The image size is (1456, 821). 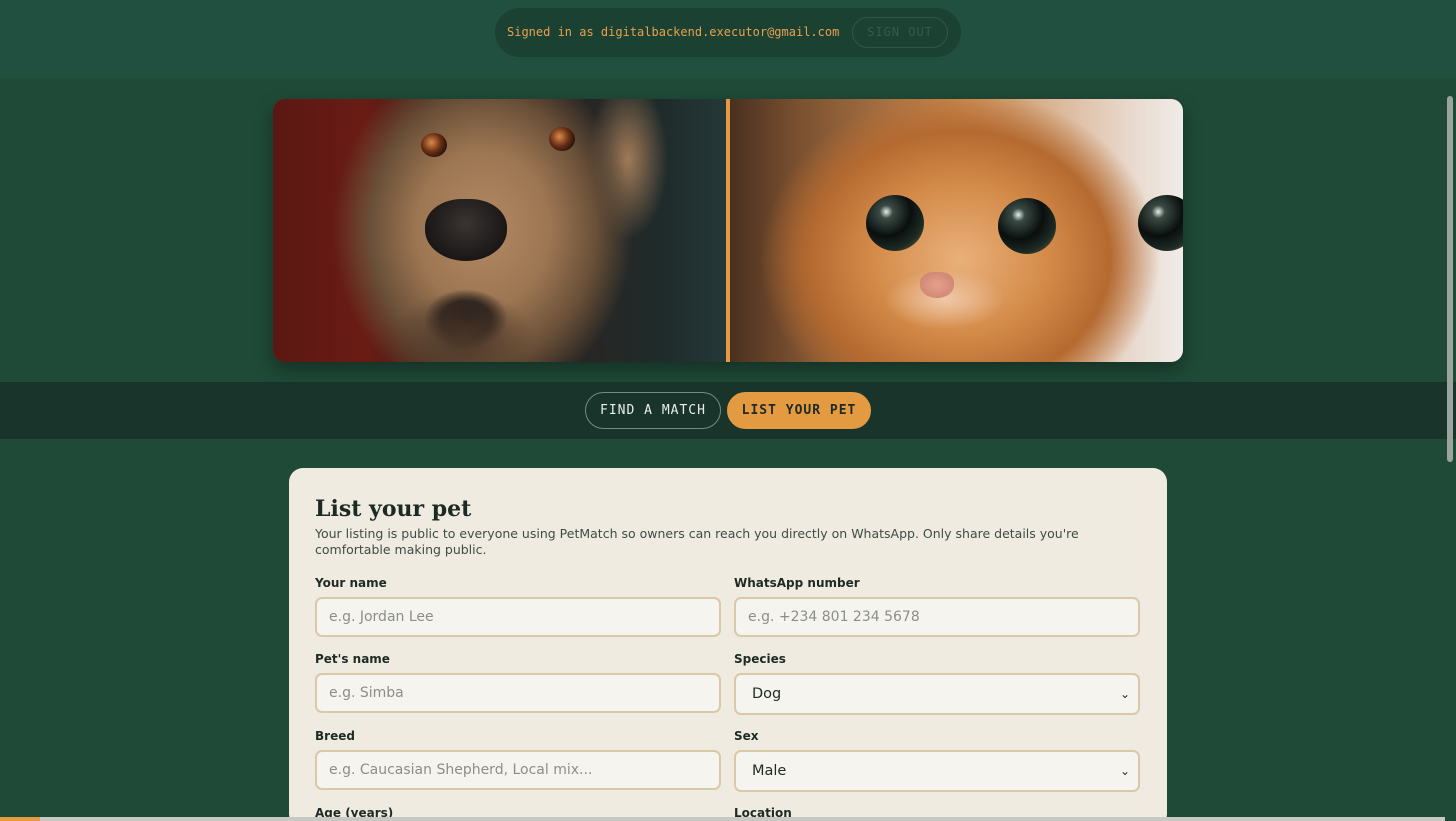 What do you see at coordinates (767, 694) in the screenshot?
I see `species-value: Dog` at bounding box center [767, 694].